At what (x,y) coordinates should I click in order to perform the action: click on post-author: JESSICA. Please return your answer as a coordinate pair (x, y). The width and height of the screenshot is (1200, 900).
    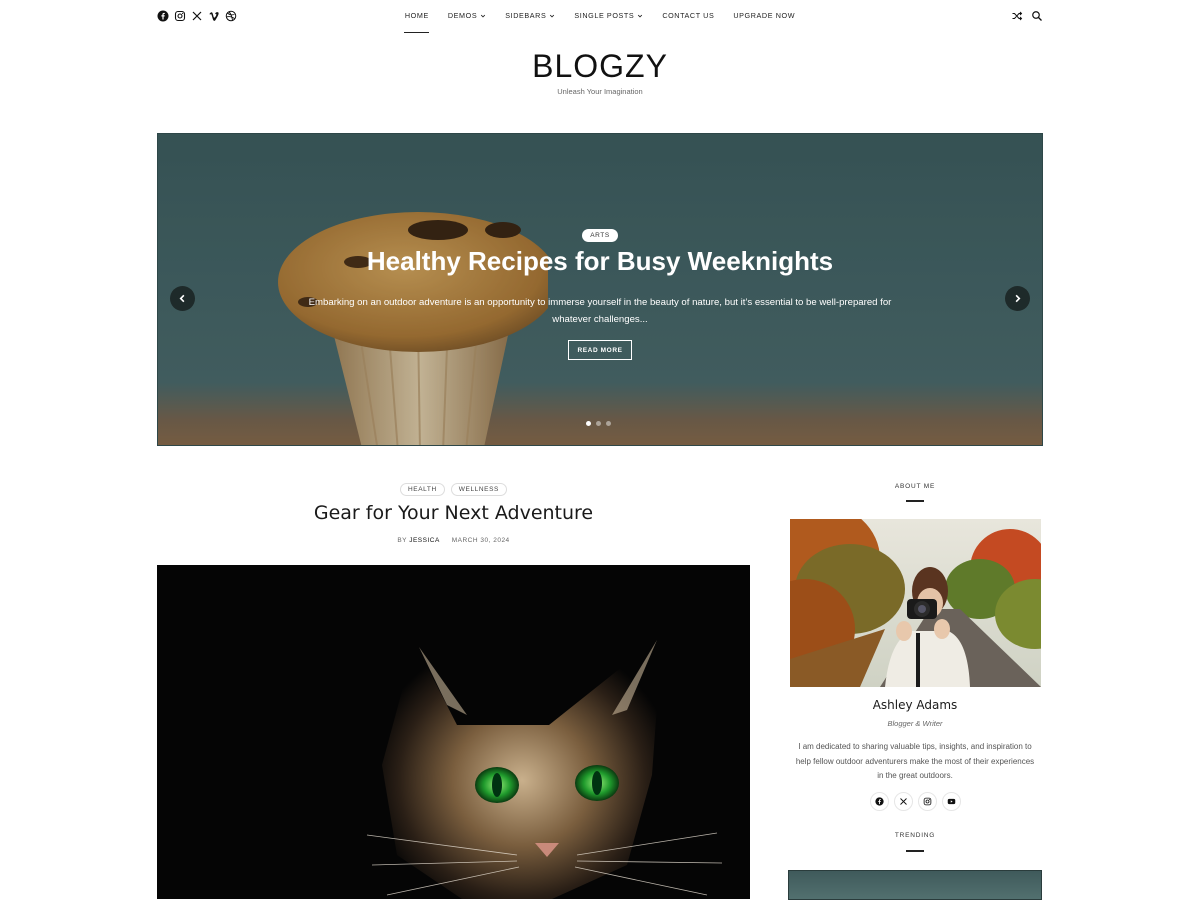
    Looking at the image, I should click on (424, 540).